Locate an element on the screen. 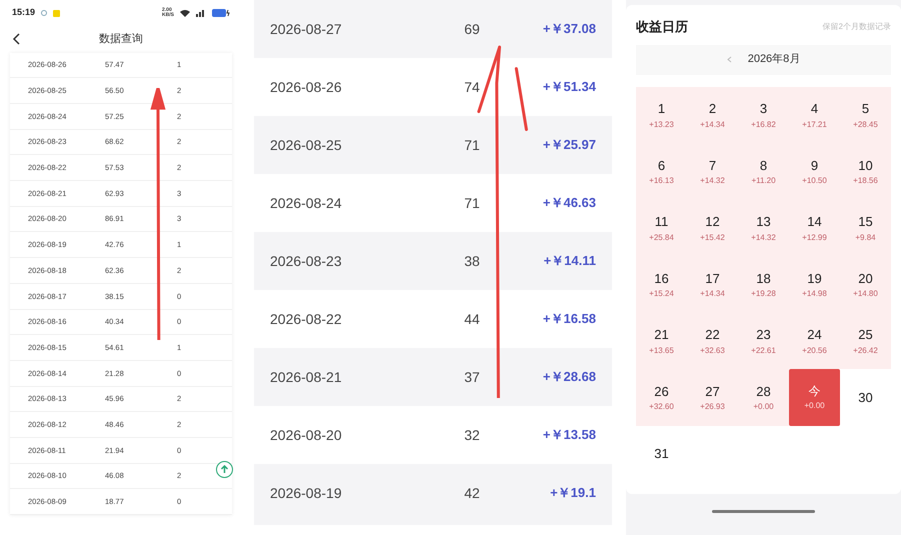 The width and height of the screenshot is (901, 535). amount-cell-text: +￥46.63 is located at coordinates (569, 203).